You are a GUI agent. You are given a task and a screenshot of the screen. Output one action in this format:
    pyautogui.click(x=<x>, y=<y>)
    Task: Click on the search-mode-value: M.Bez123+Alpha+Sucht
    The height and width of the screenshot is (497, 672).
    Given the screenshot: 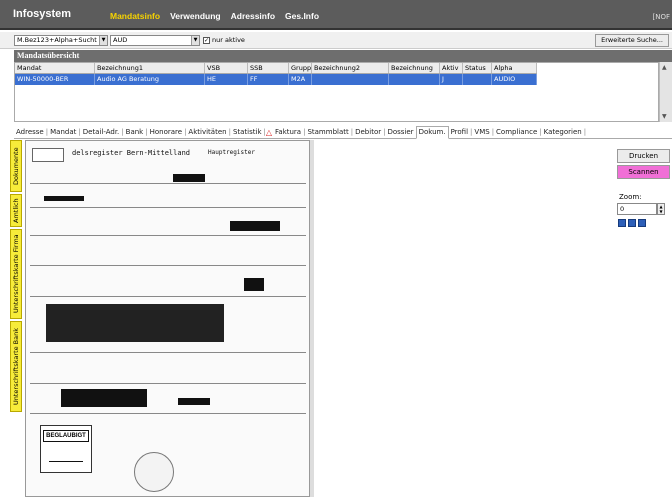 What is the action you would take?
    pyautogui.click(x=57, y=40)
    